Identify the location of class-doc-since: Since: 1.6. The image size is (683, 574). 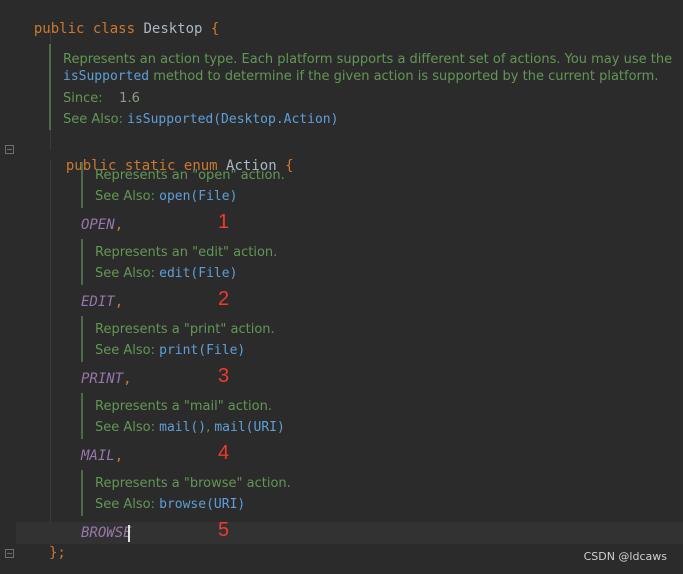
(101, 99).